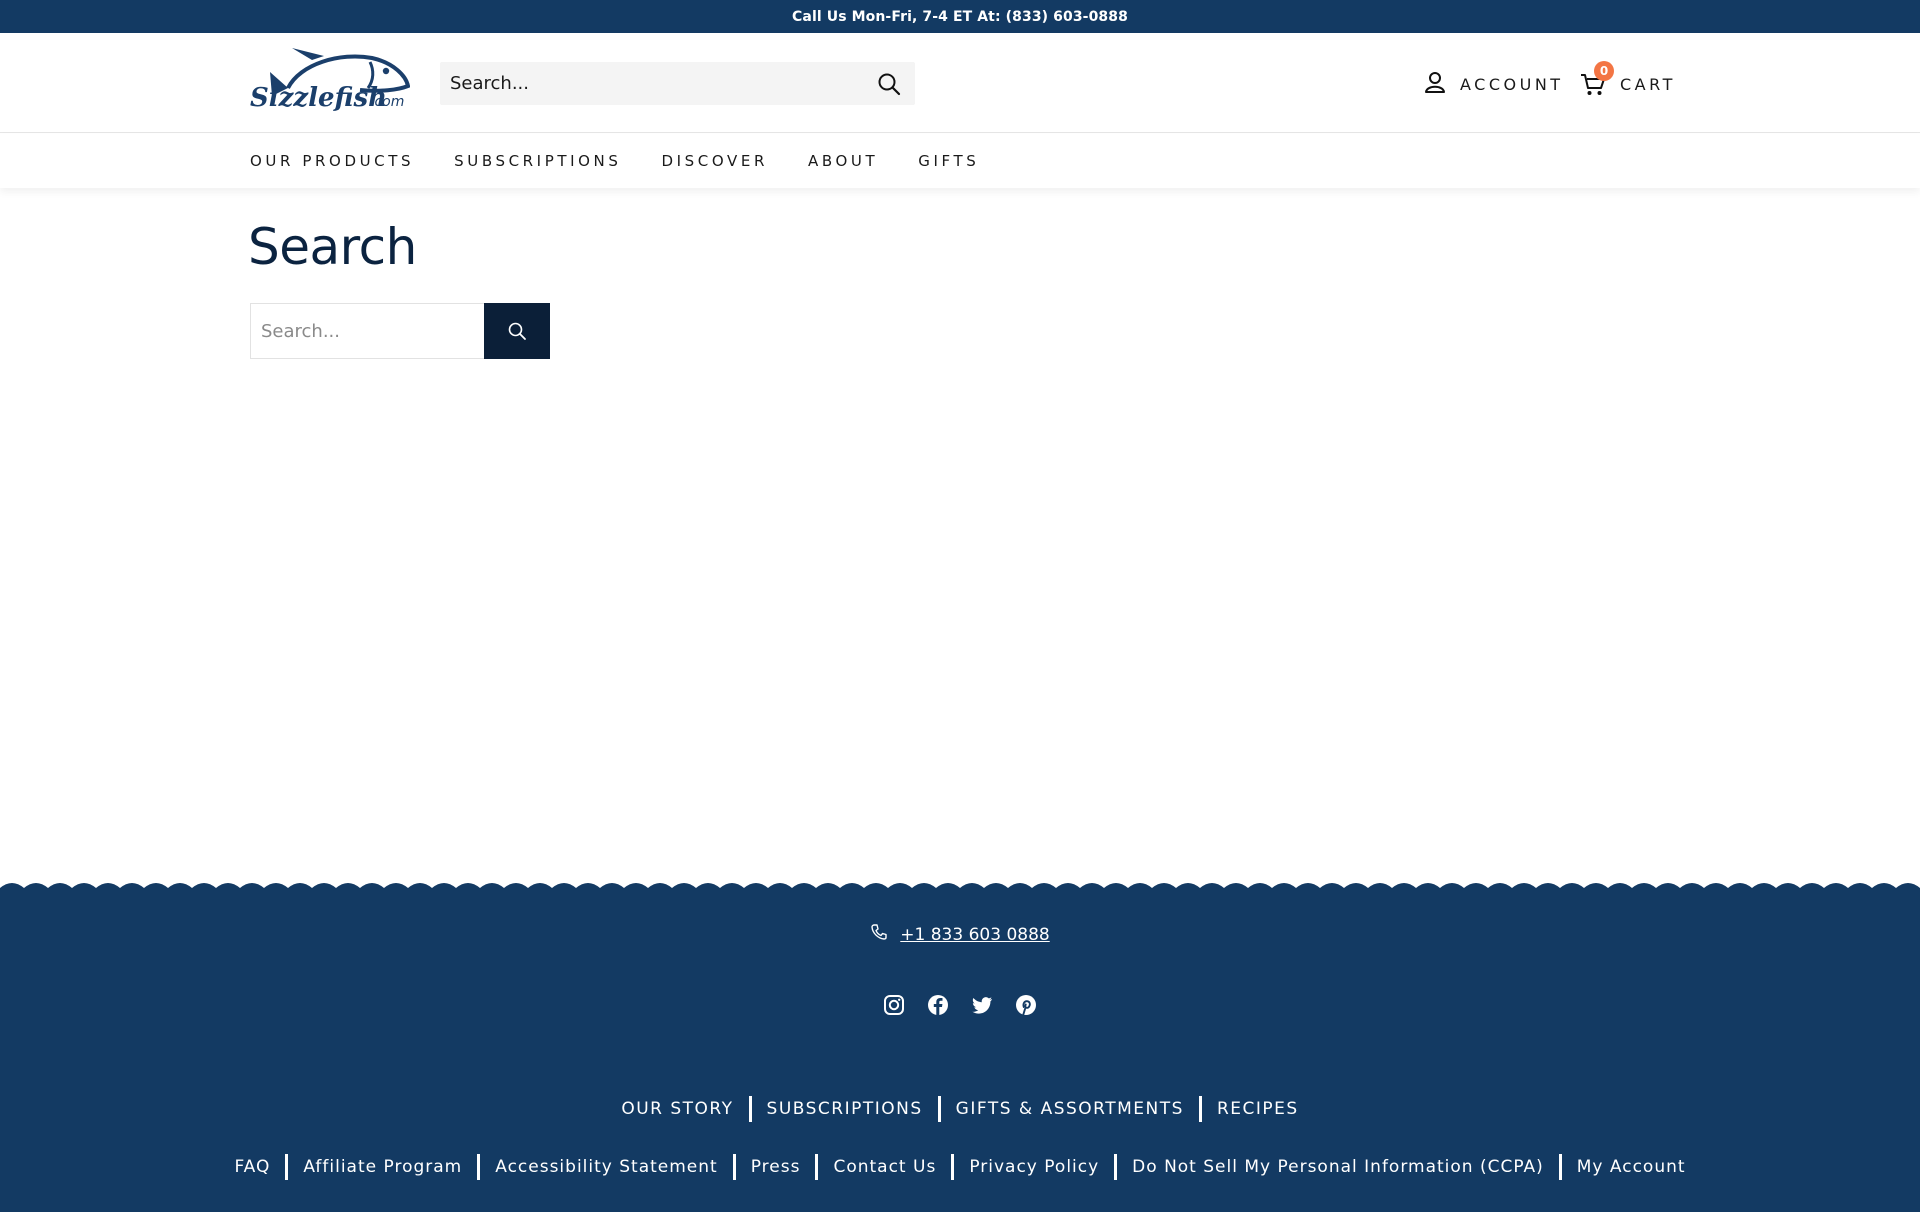  Describe the element at coordinates (606, 1167) in the screenshot. I see `footer-link-accessibility-statement: Accessibility Statement` at that location.